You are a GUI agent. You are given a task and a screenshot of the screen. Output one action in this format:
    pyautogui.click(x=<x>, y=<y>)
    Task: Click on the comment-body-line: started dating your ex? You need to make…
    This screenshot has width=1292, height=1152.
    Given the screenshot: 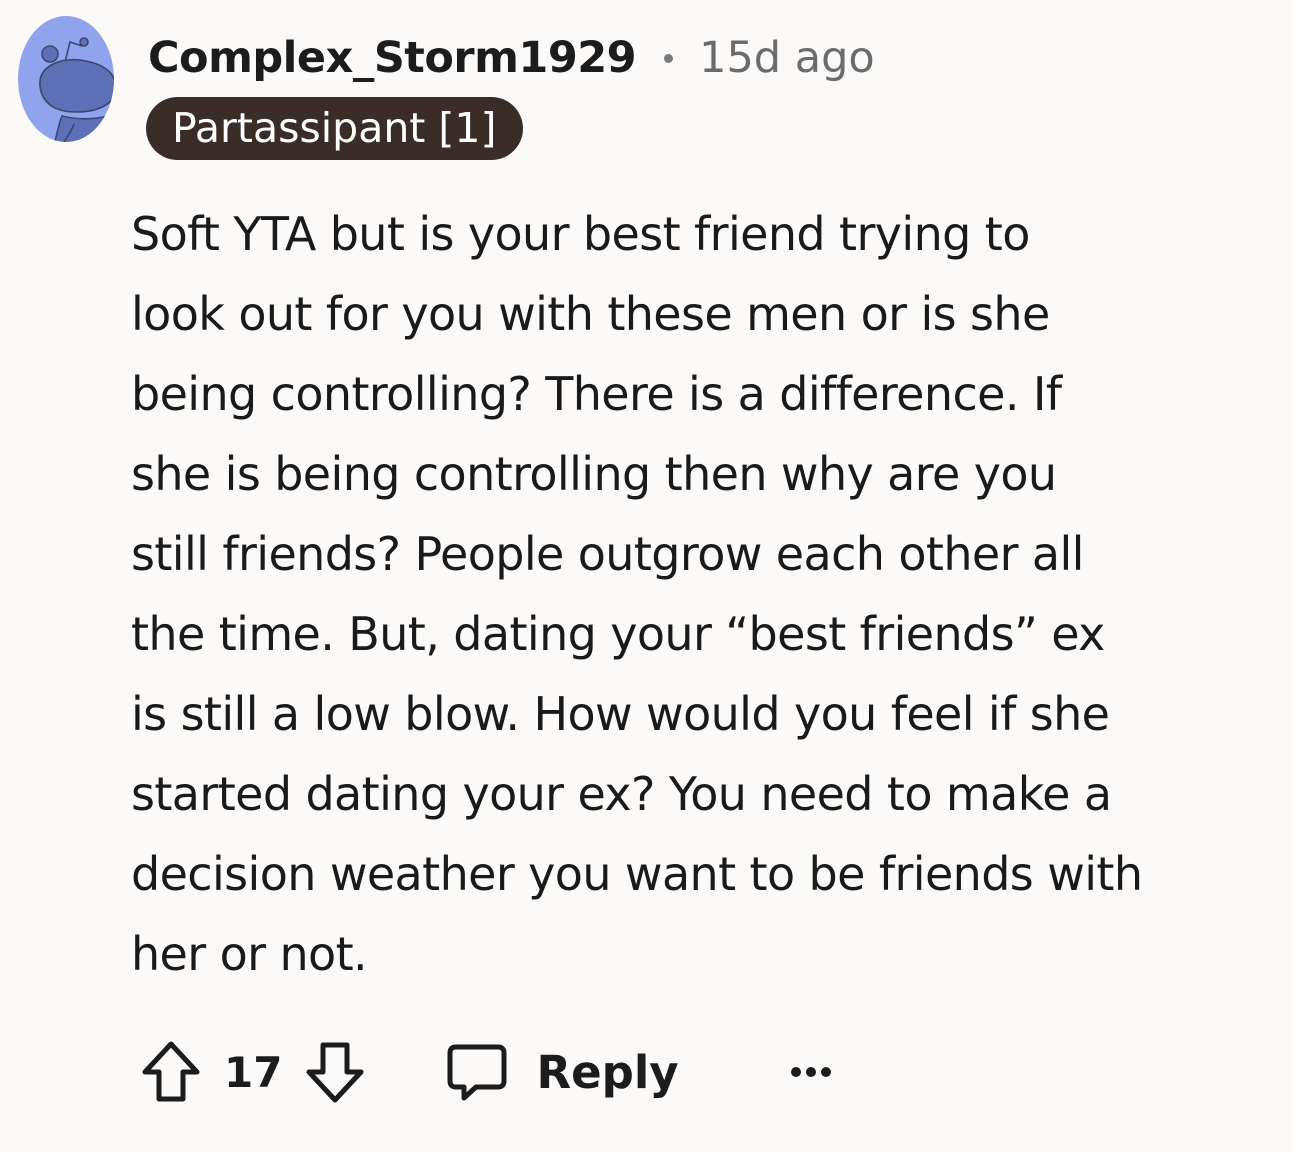 What is the action you would take?
    pyautogui.click(x=621, y=794)
    